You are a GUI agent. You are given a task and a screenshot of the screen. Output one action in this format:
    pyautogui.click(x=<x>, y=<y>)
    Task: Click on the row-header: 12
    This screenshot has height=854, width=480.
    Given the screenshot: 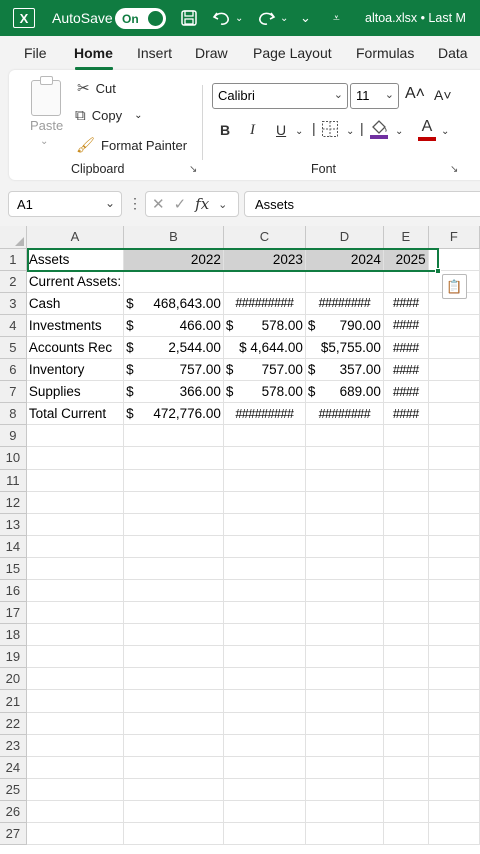 What is the action you would take?
    pyautogui.click(x=13, y=502)
    